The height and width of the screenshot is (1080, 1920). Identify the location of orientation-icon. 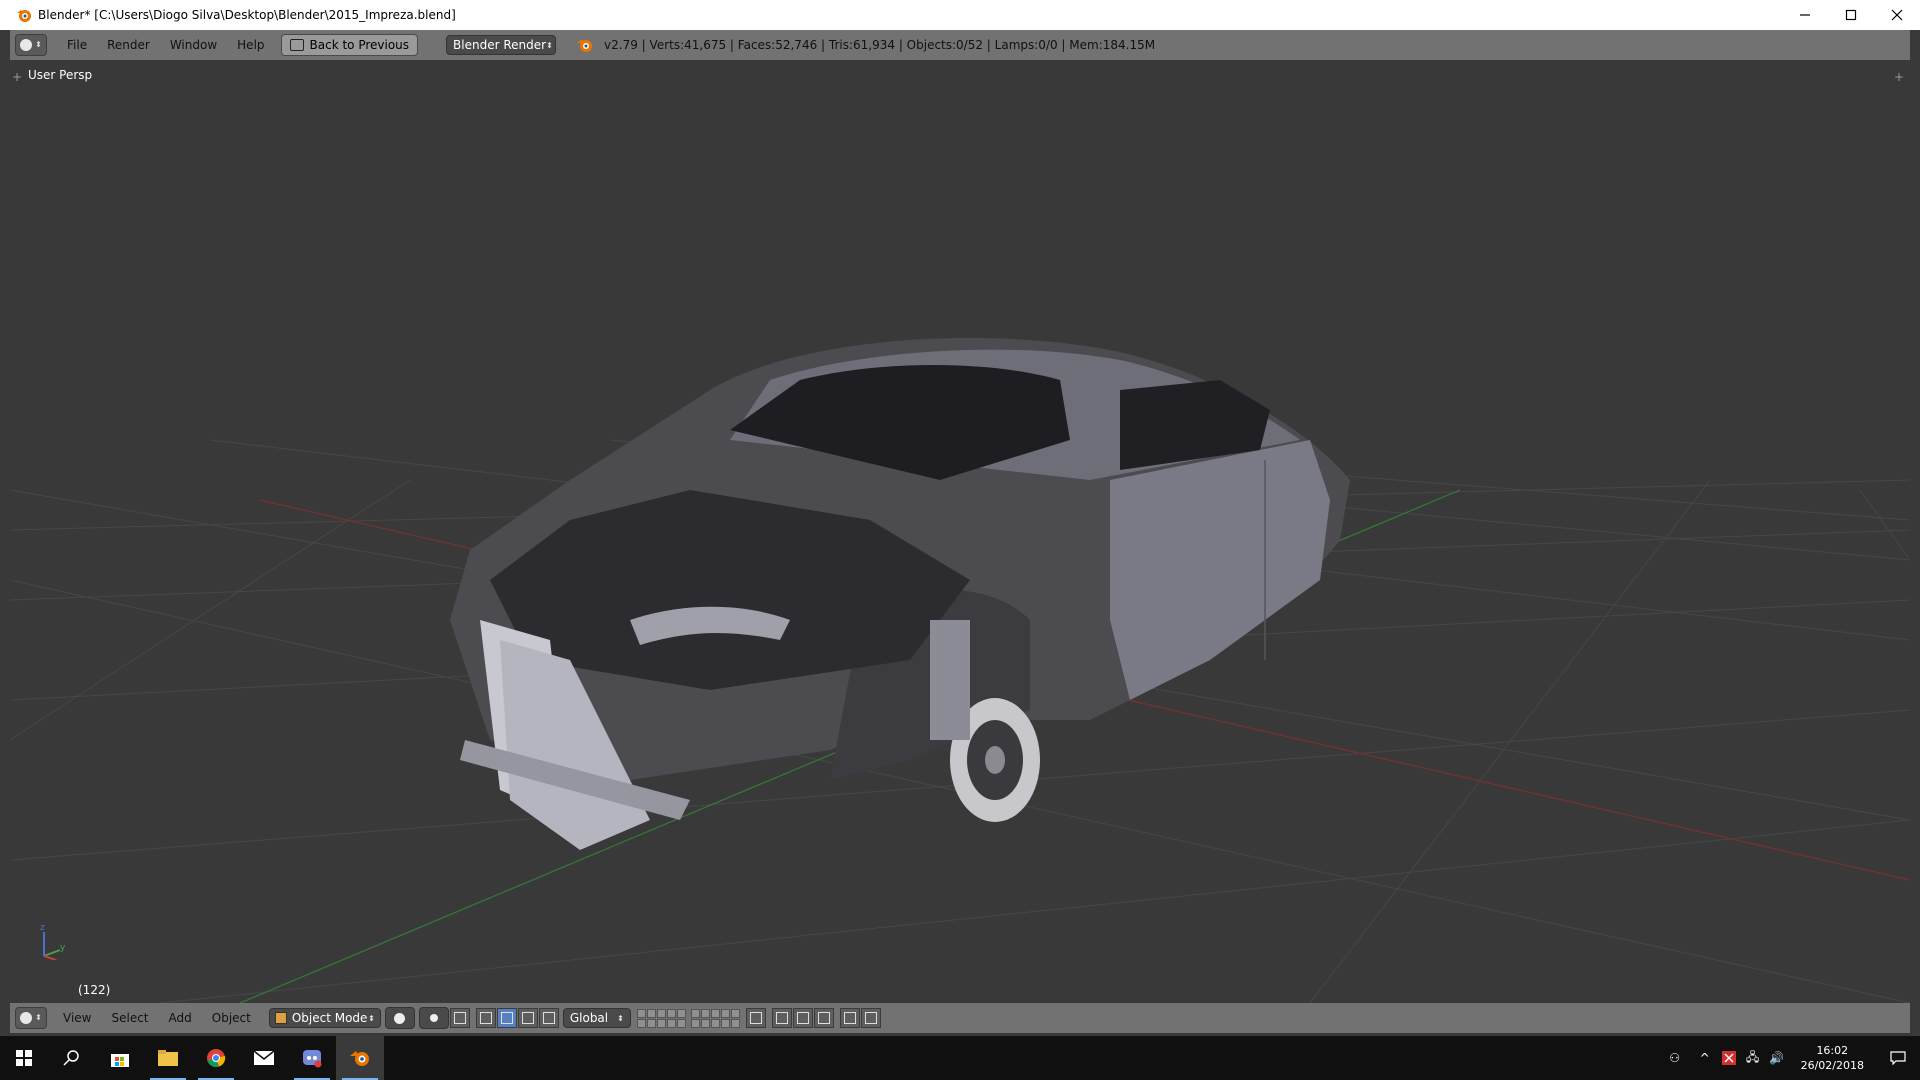
(548, 1018).